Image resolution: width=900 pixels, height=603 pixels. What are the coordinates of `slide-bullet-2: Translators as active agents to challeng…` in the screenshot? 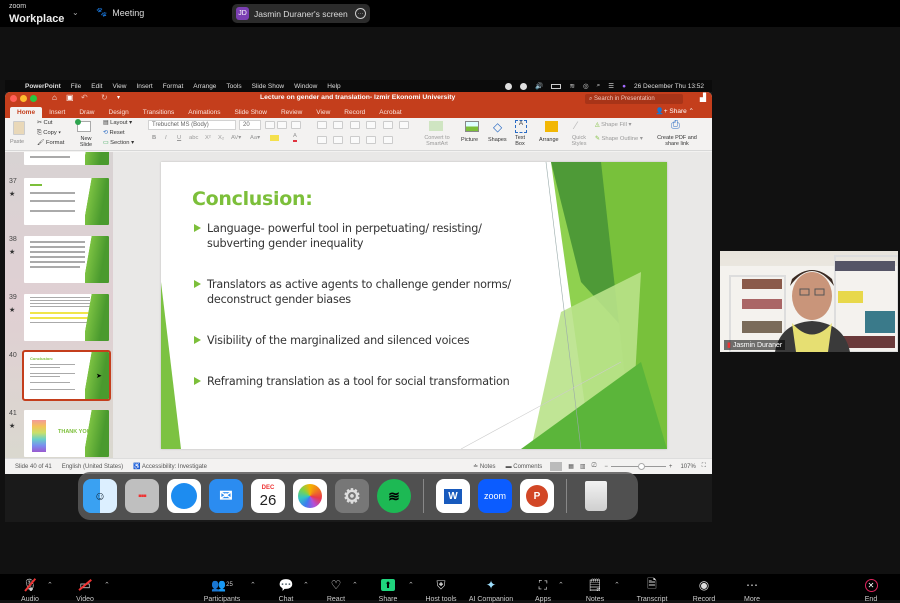 It's located at (352, 292).